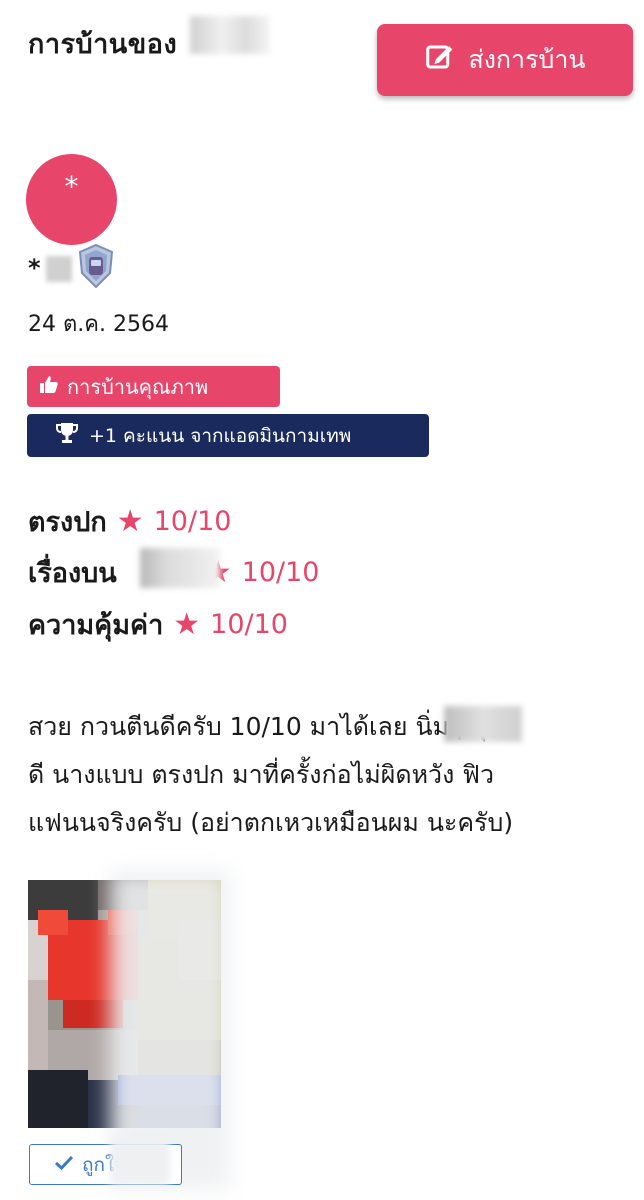  What do you see at coordinates (72, 573) in the screenshot?
I see `rating-label: เรื่องบน` at bounding box center [72, 573].